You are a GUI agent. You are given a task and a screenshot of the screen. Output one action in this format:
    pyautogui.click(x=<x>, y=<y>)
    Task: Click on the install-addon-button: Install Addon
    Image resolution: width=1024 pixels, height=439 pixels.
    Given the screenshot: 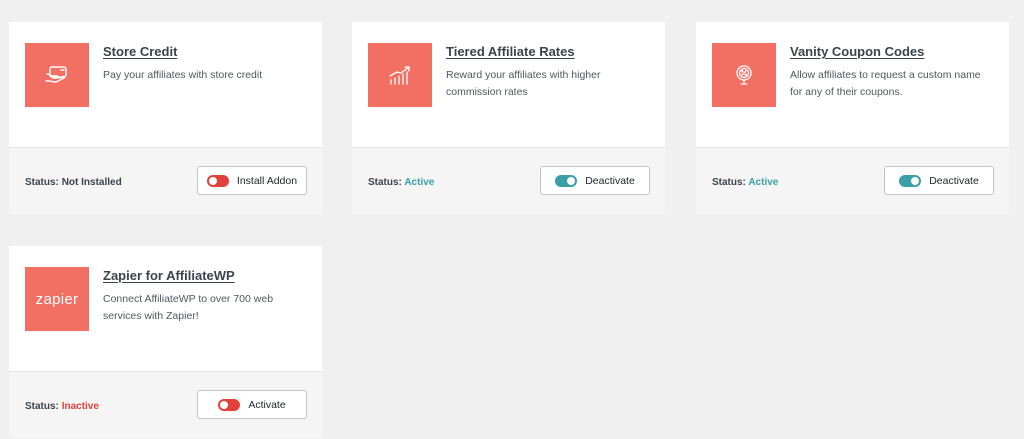 What is the action you would take?
    pyautogui.click(x=252, y=180)
    